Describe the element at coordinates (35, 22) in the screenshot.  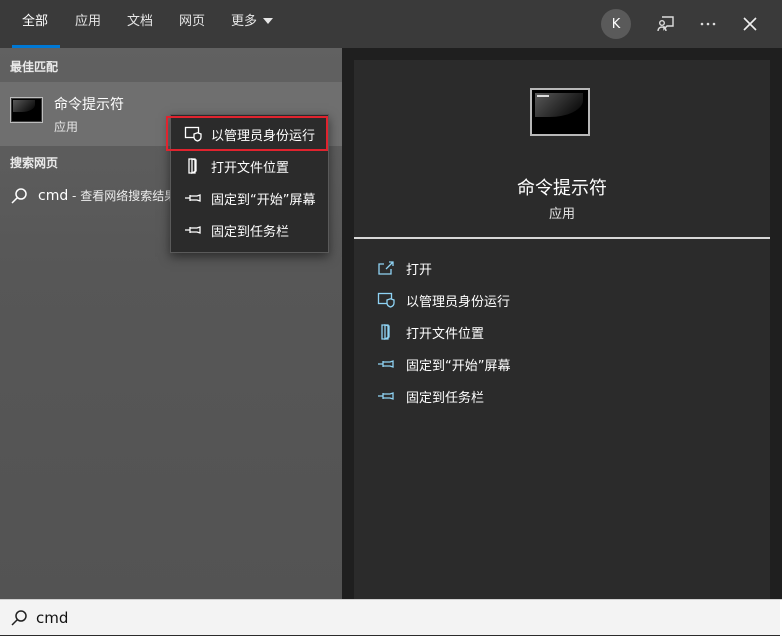
I see `tab-all: 全部` at that location.